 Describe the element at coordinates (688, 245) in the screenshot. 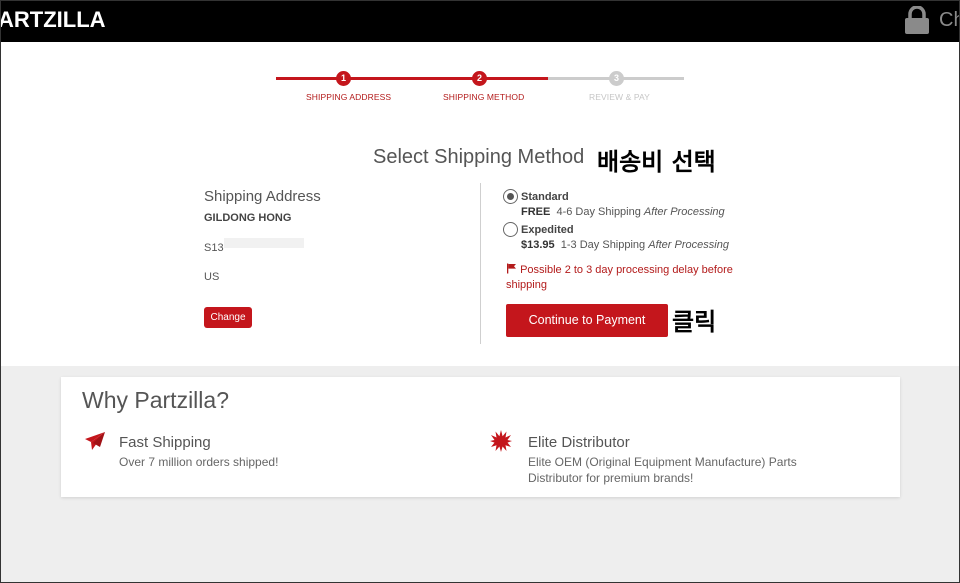

I see `expedited-suffix: After Processing` at that location.